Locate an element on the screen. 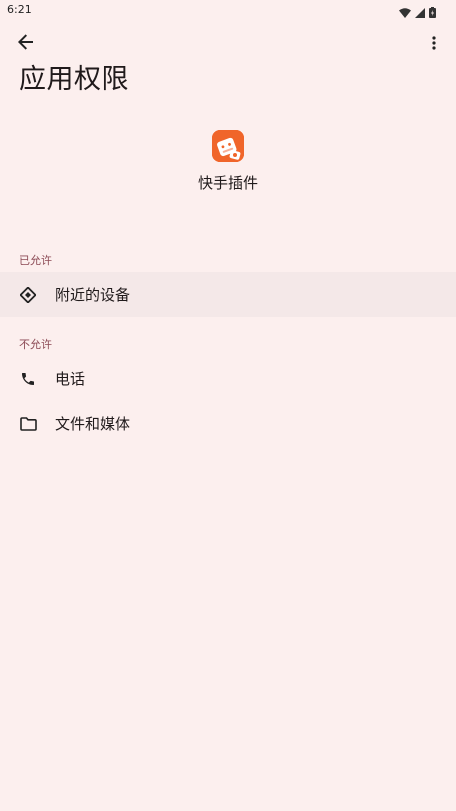  more-options-button is located at coordinates (434, 44).